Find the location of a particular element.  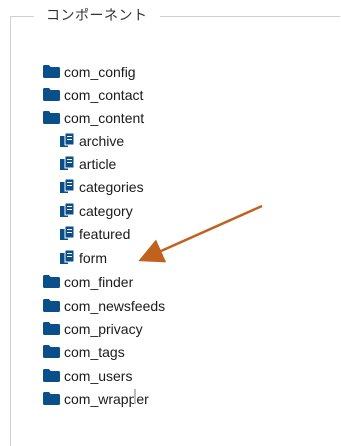

annotation-arrow is located at coordinates (200, 233).